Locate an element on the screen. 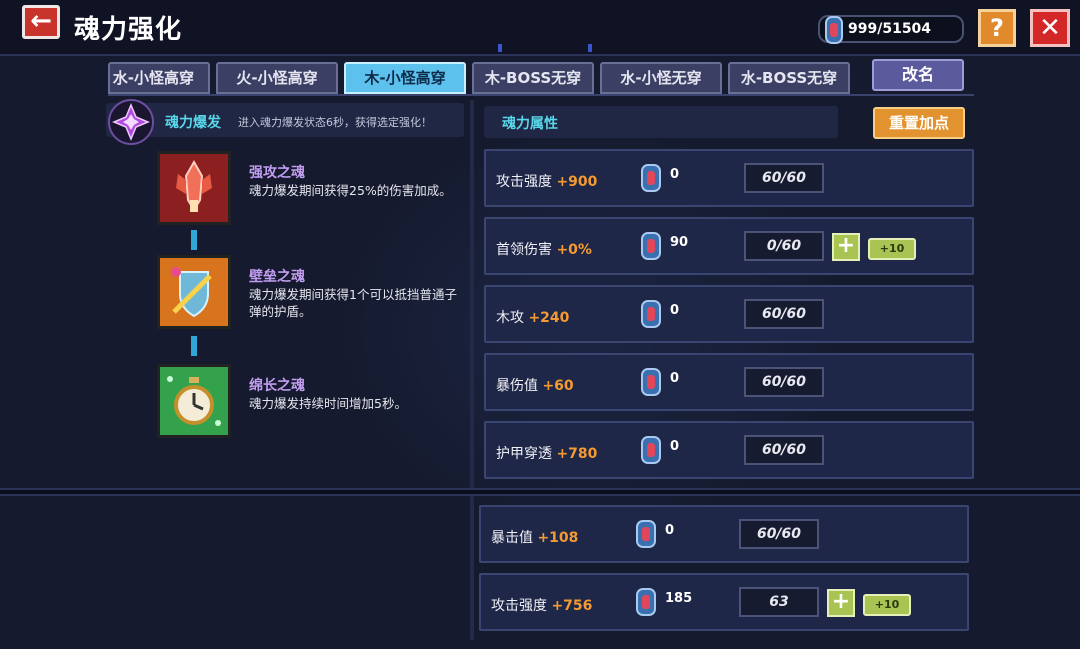 The height and width of the screenshot is (649, 1080). back-arrow-icon: ← is located at coordinates (41, 22).